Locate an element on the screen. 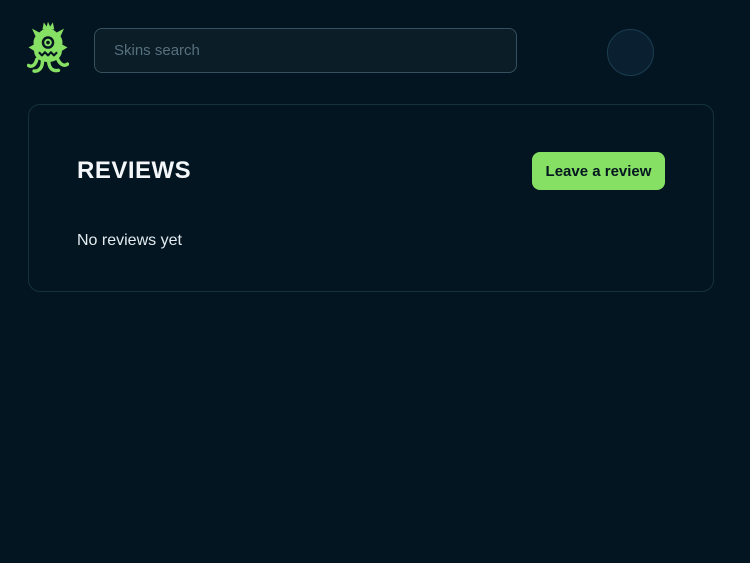  no-reviews-message: No reviews yet is located at coordinates (129, 240).